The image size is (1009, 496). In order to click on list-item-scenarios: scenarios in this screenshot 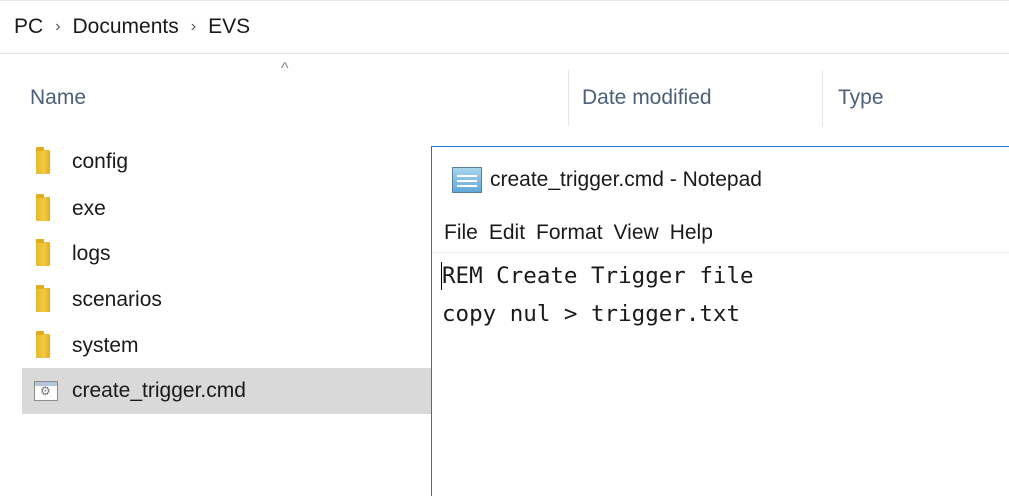, I will do `click(232, 300)`.